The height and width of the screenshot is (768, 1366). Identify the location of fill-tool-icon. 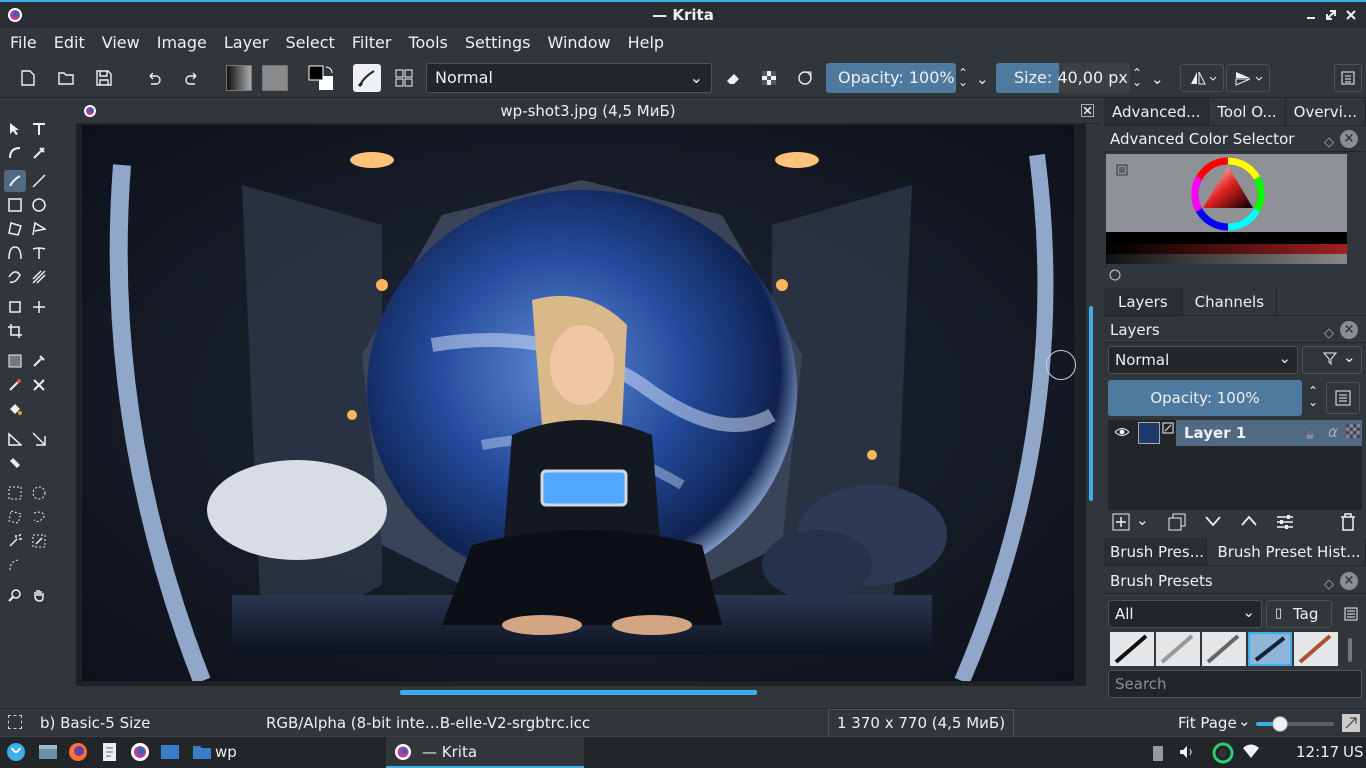
(15, 409).